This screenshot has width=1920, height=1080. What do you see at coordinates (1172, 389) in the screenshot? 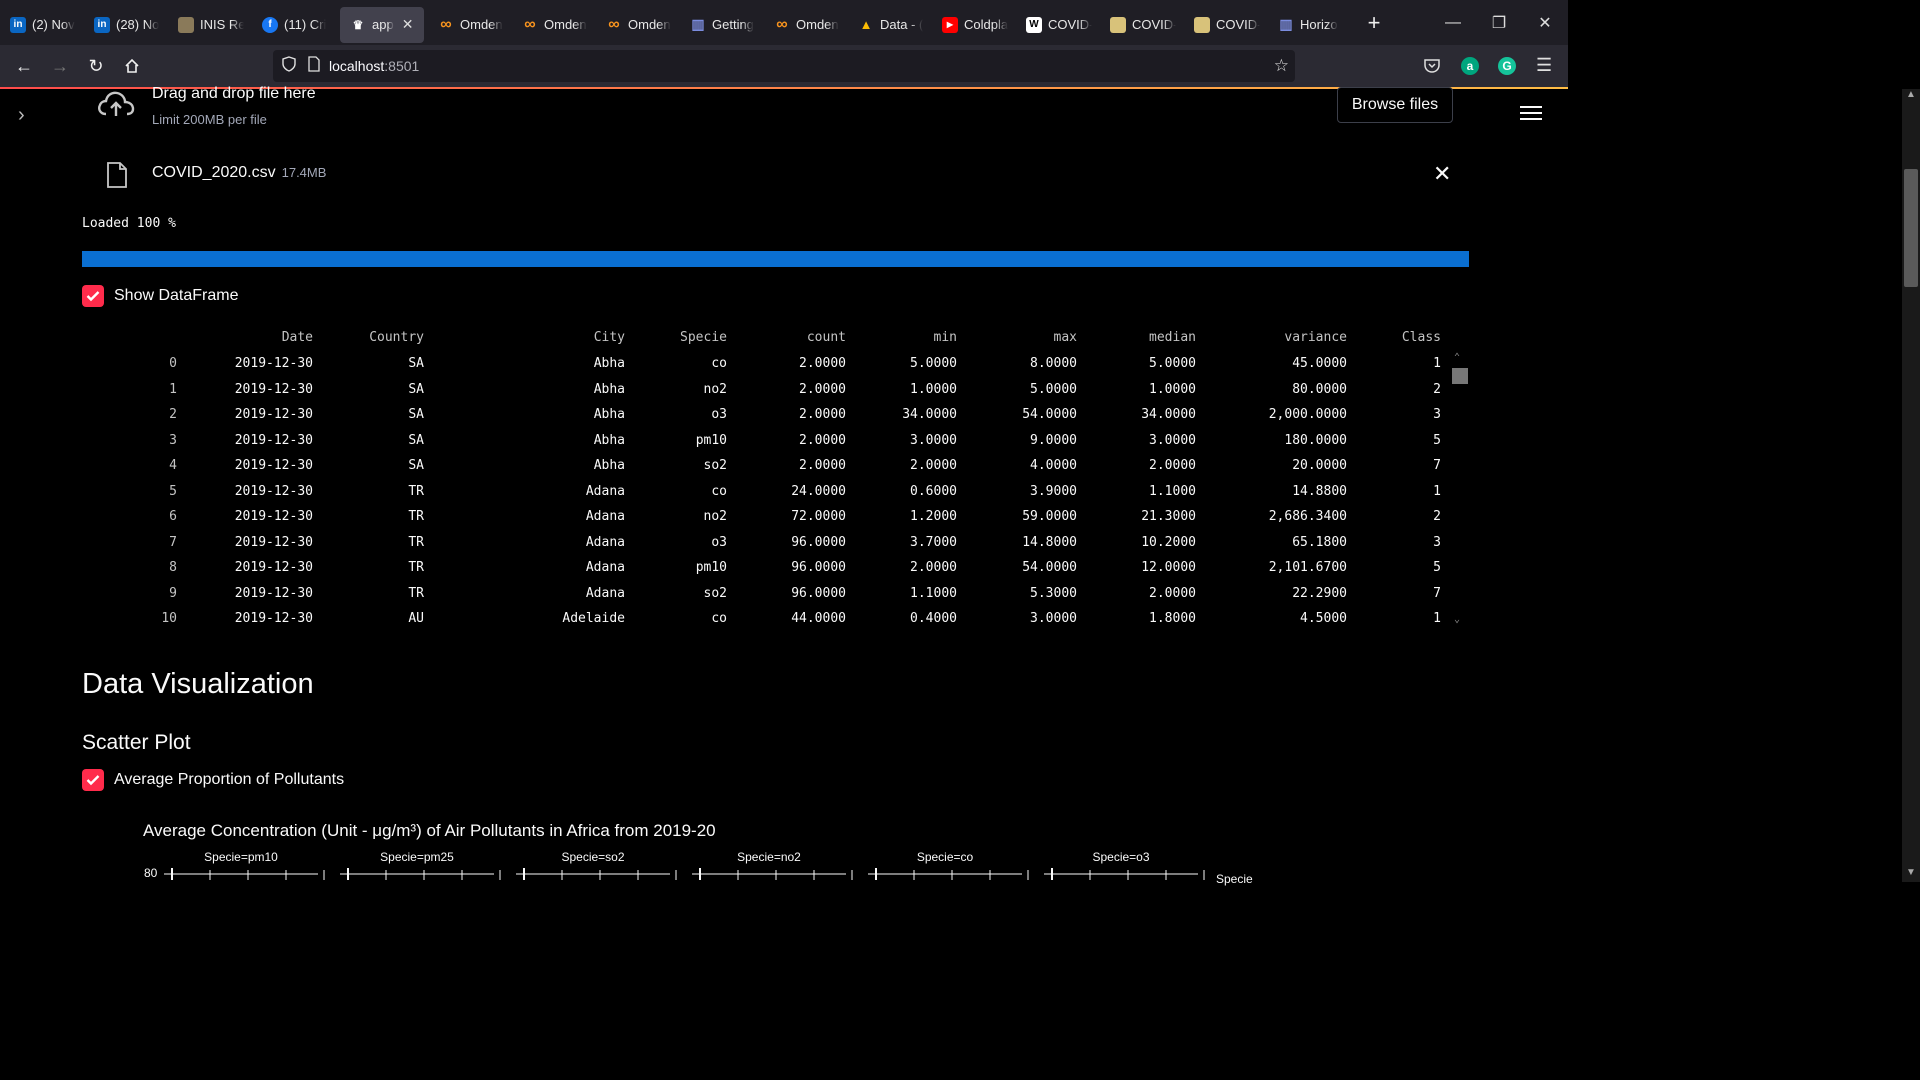
I see `table-cell: 1.0000` at bounding box center [1172, 389].